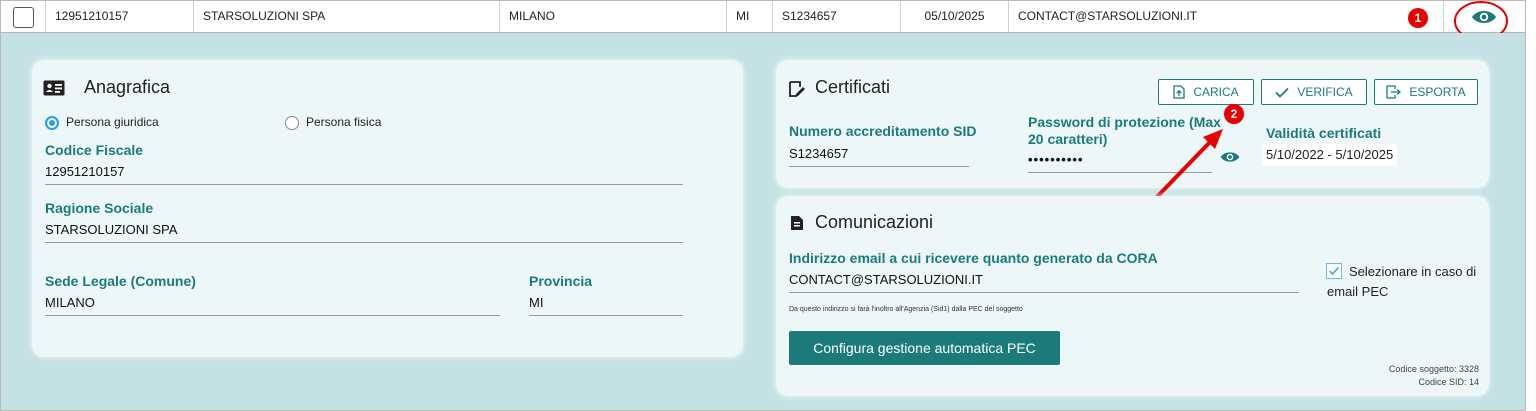 This screenshot has height=411, width=1536. I want to click on callout-badge-1: 1, so click(1418, 18).